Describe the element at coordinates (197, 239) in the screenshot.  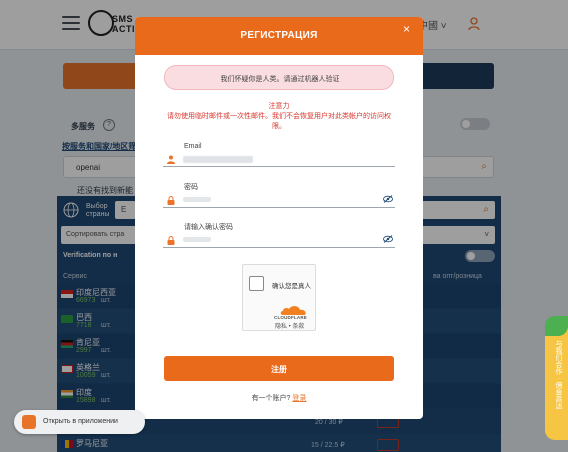
I see `confirm-password-value` at that location.